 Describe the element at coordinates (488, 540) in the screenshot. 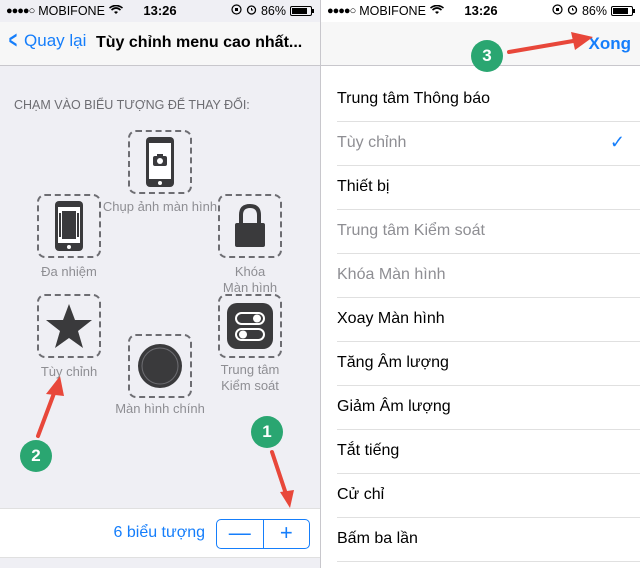

I see `menu-item-triple-click: Bấm ba lần` at that location.